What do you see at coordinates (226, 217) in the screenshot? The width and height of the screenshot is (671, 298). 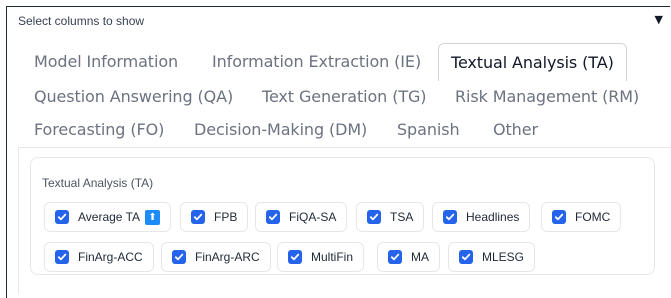 I see `option-label: FPB` at bounding box center [226, 217].